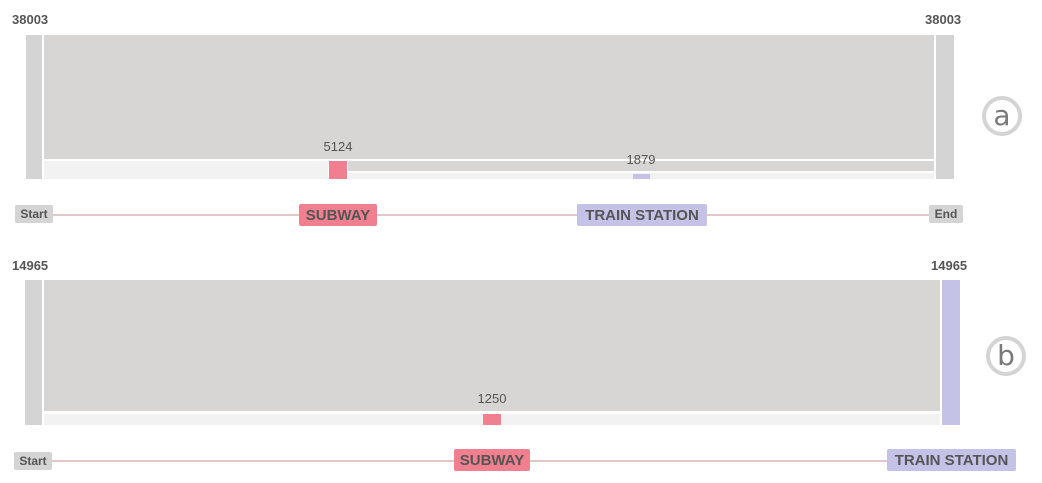 Image resolution: width=1042 pixels, height=483 pixels. Describe the element at coordinates (946, 214) in the screenshot. I see `end-node: End` at that location.